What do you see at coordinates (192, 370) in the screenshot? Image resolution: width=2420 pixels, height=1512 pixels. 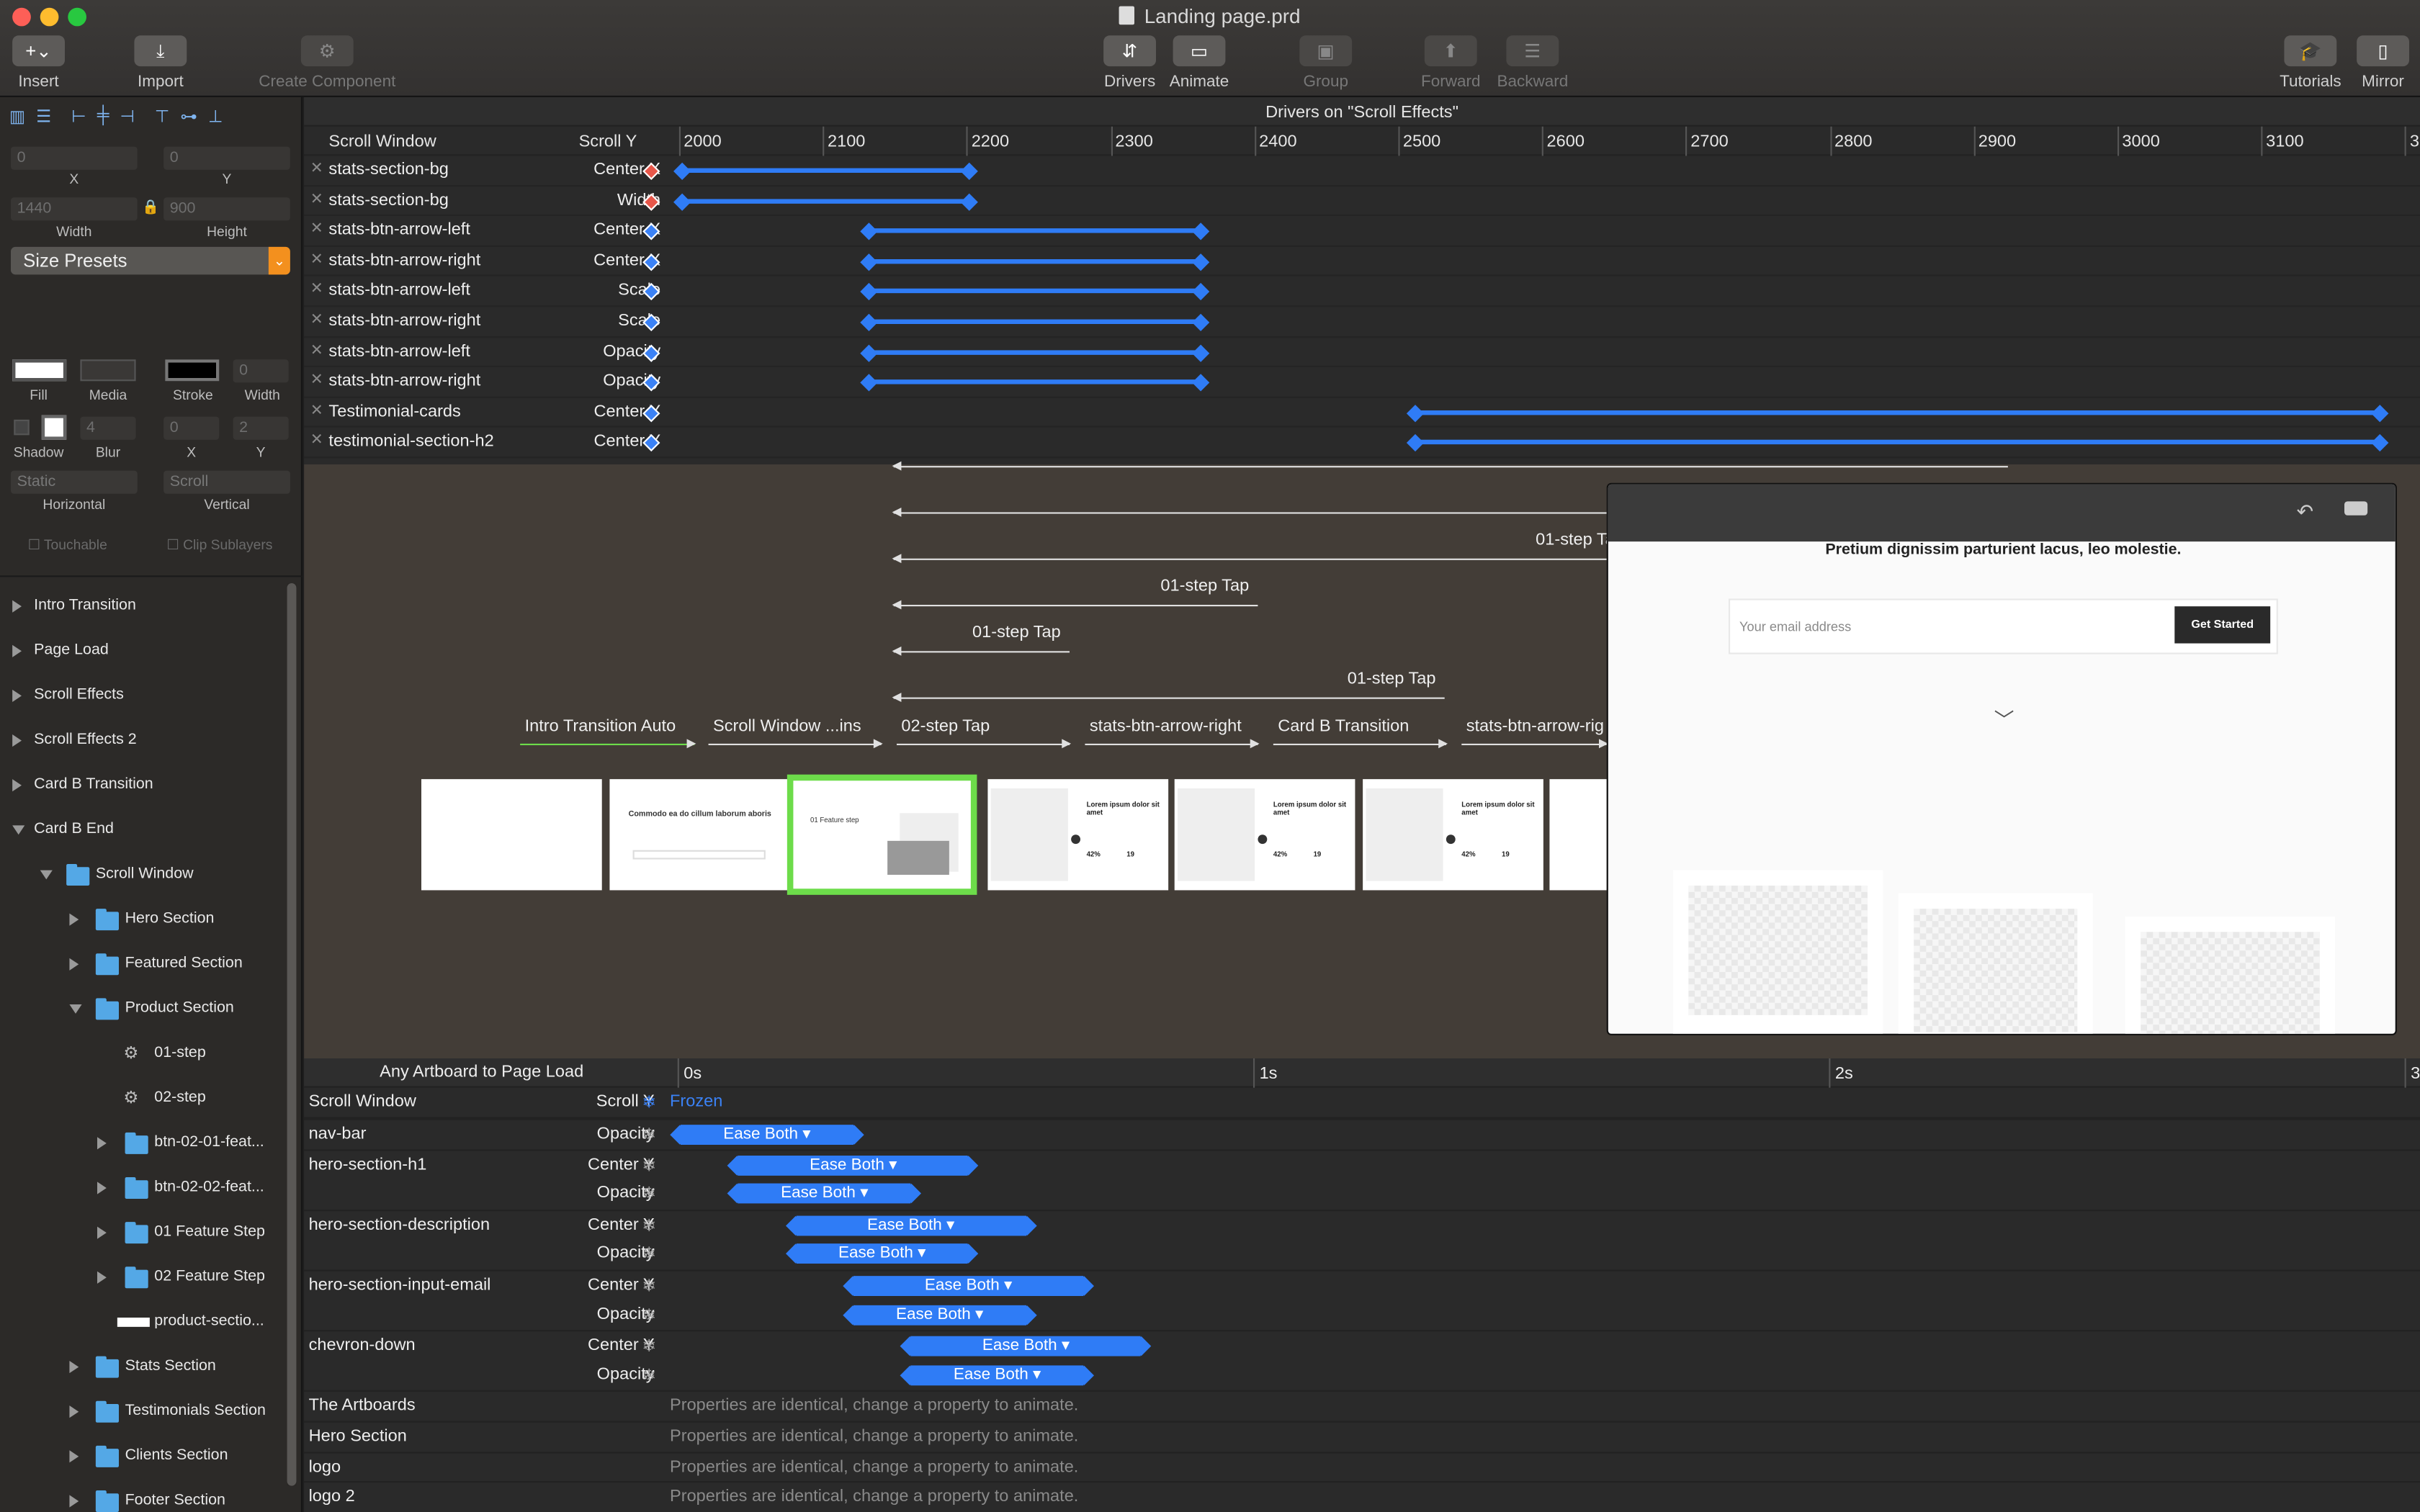 I see `stroke-swatch` at bounding box center [192, 370].